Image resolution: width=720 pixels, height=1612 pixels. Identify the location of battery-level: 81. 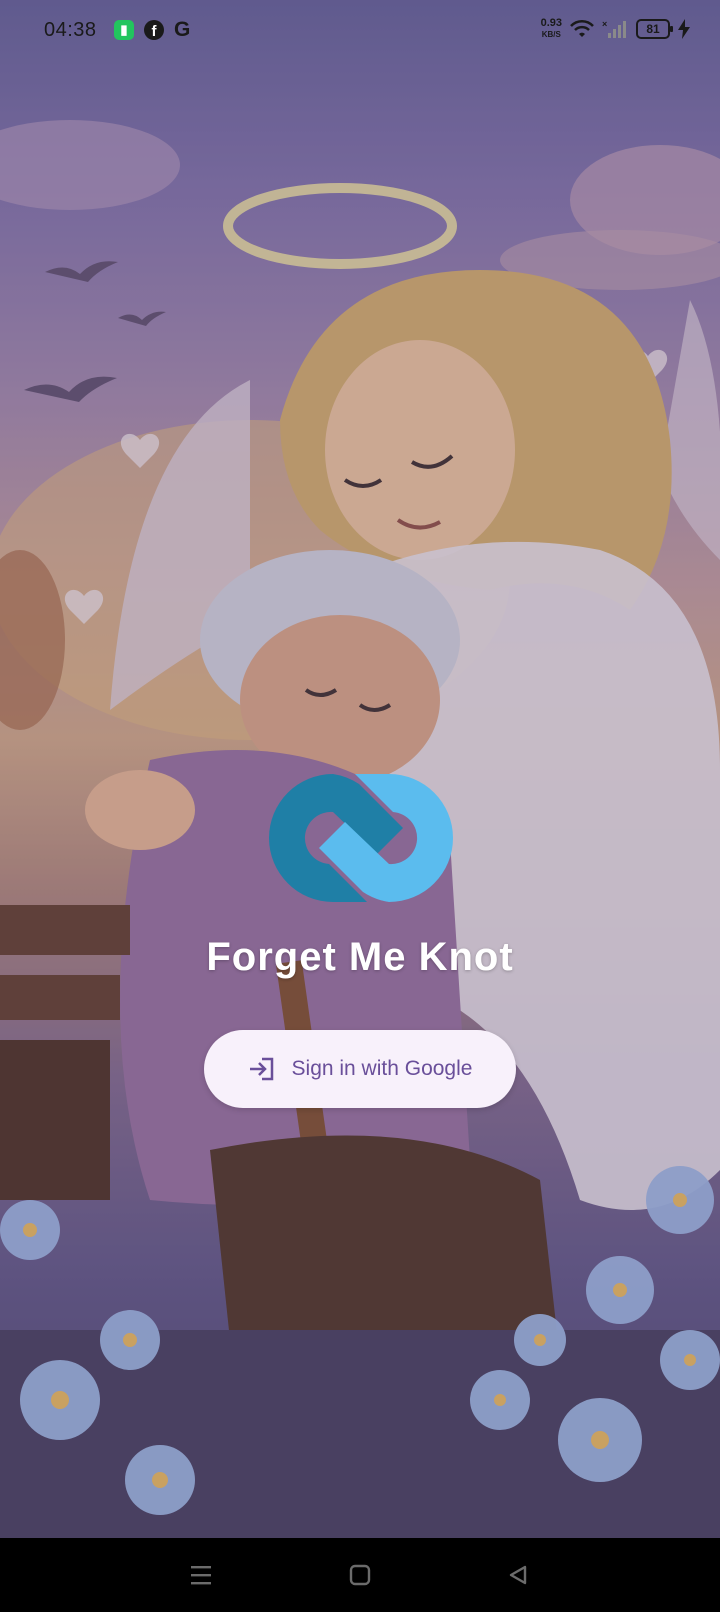
(653, 29).